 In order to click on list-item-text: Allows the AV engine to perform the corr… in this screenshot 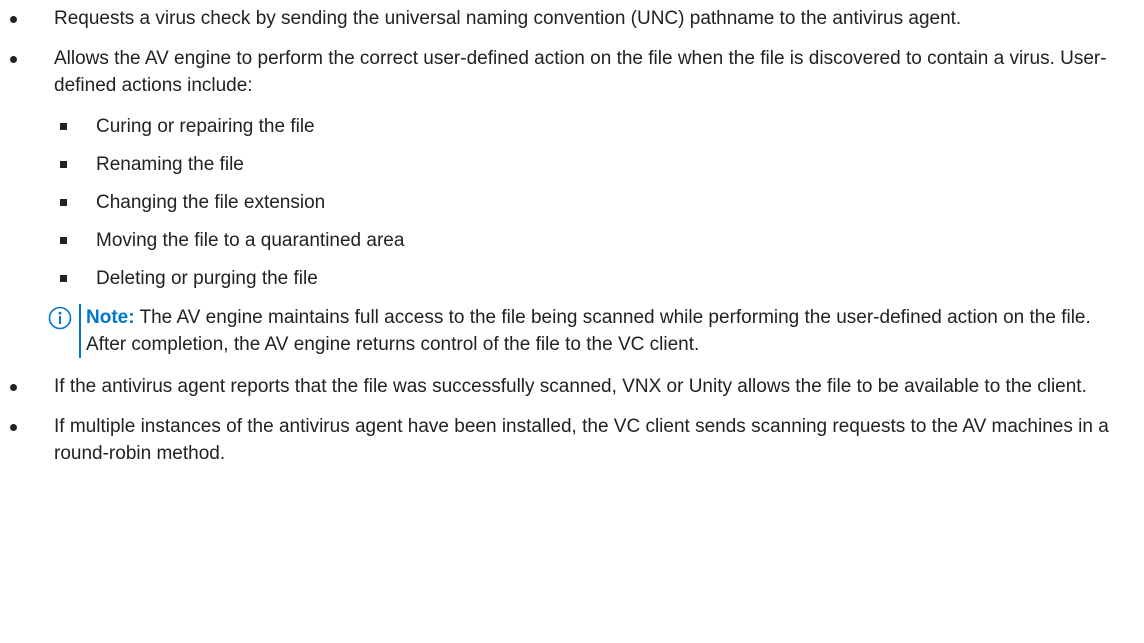, I will do `click(580, 72)`.